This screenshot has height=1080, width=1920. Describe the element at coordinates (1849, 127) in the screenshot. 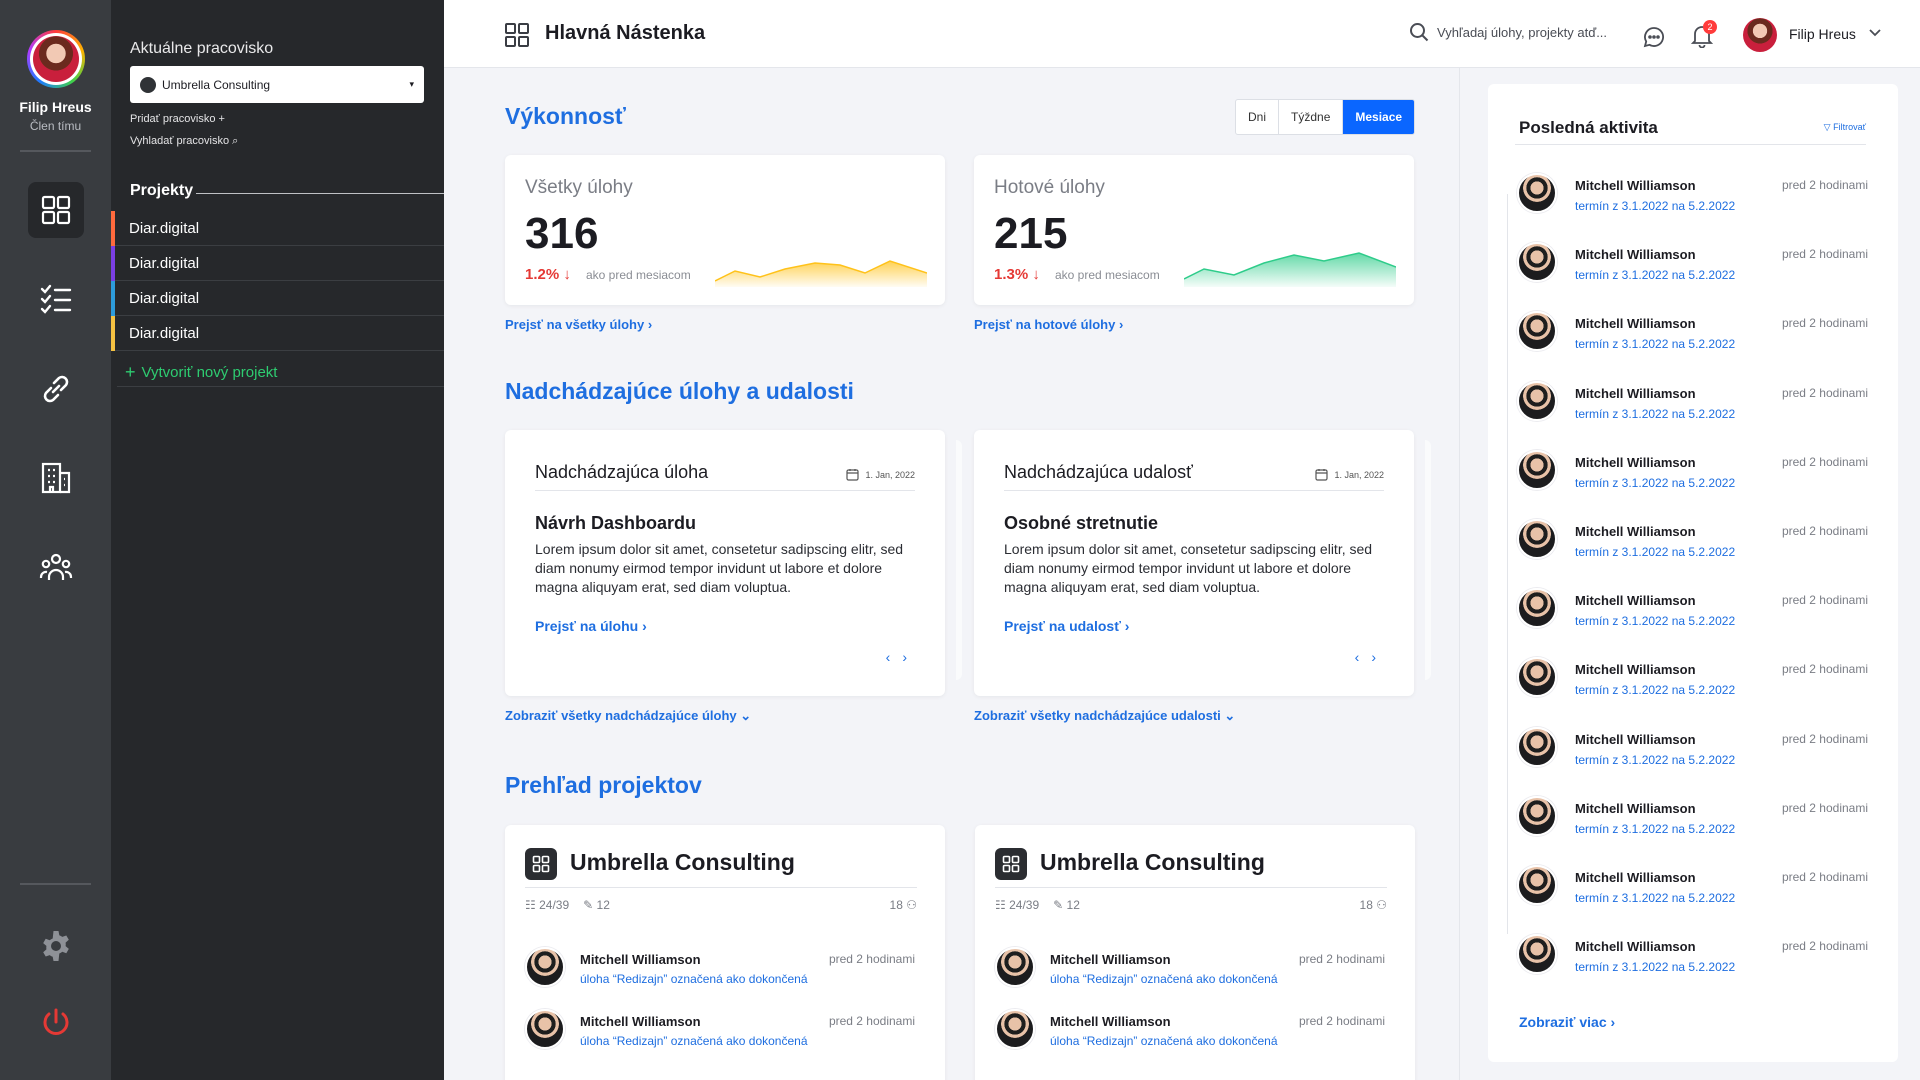

I see `filter-label: Filtrovať` at that location.